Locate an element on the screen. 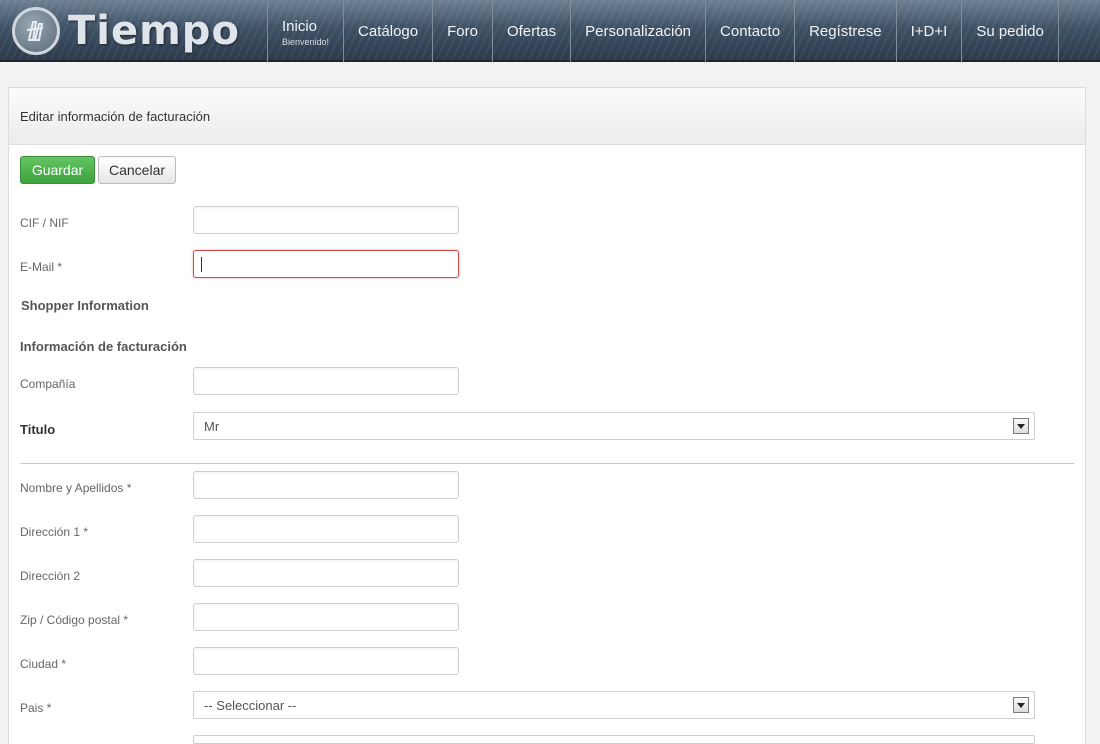  nav-item-personalizacion: Personalización is located at coordinates (637, 31).